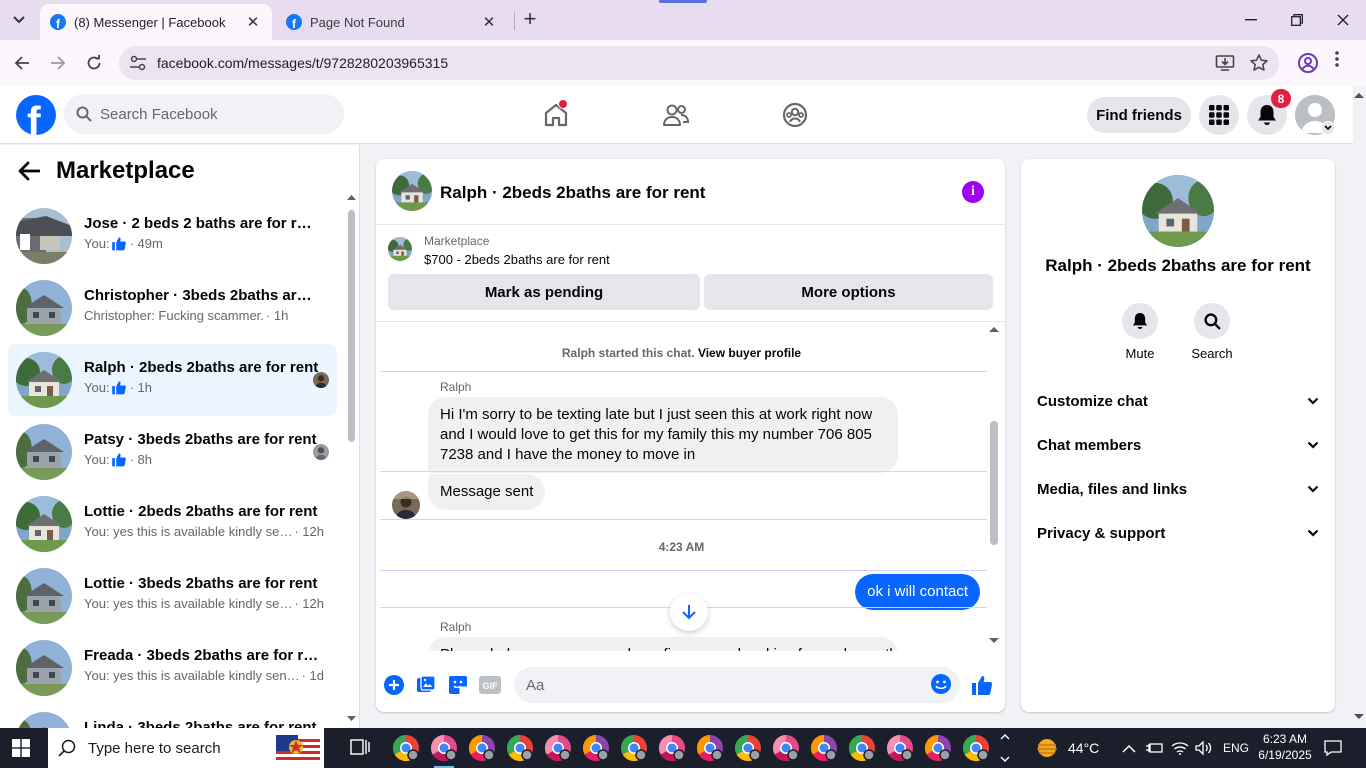 The height and width of the screenshot is (768, 1366). What do you see at coordinates (458, 685) in the screenshot?
I see `sticker-button` at bounding box center [458, 685].